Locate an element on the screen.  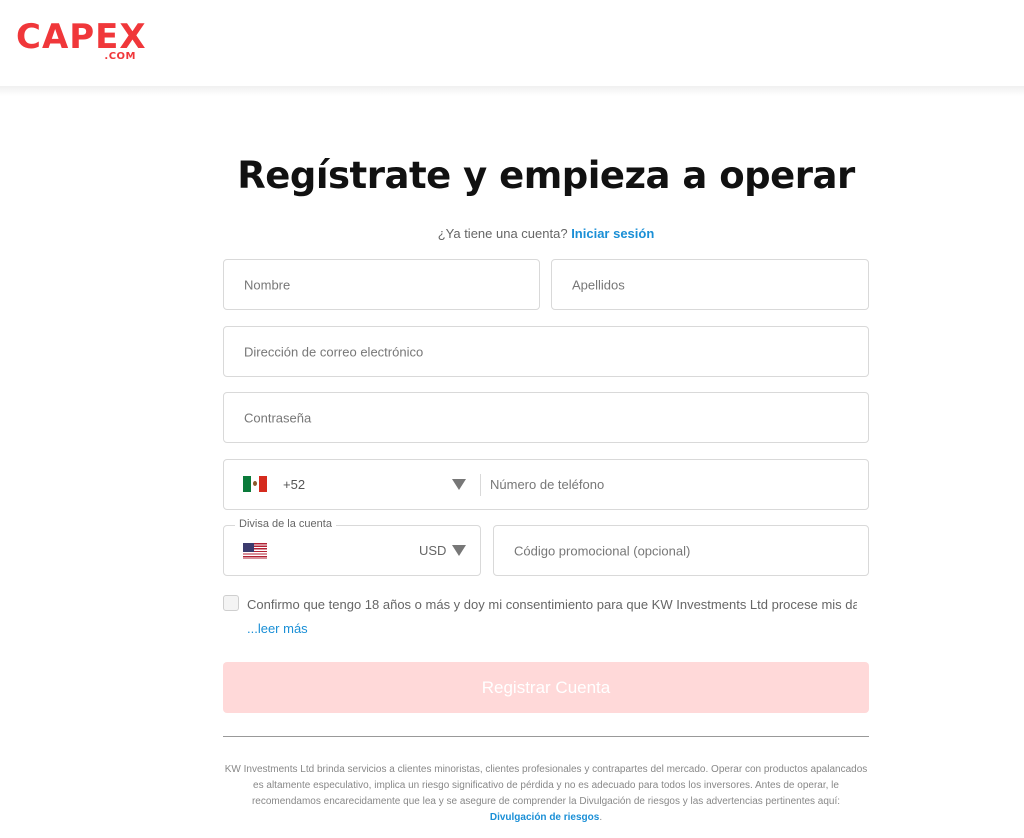
register-button: Registrar Cuenta is located at coordinates (546, 687).